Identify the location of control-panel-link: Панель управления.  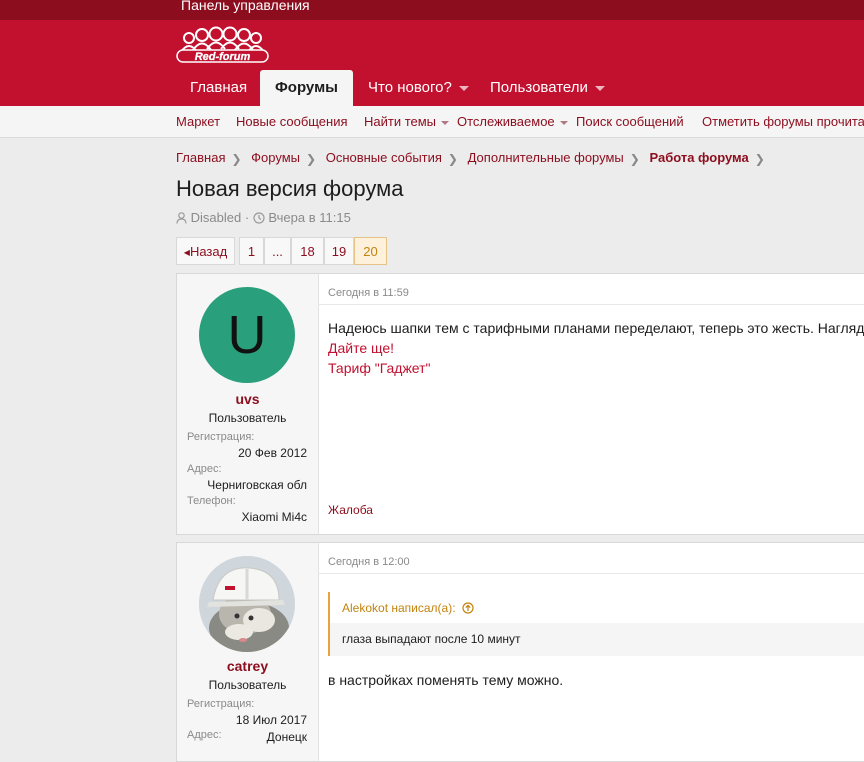
(245, 6).